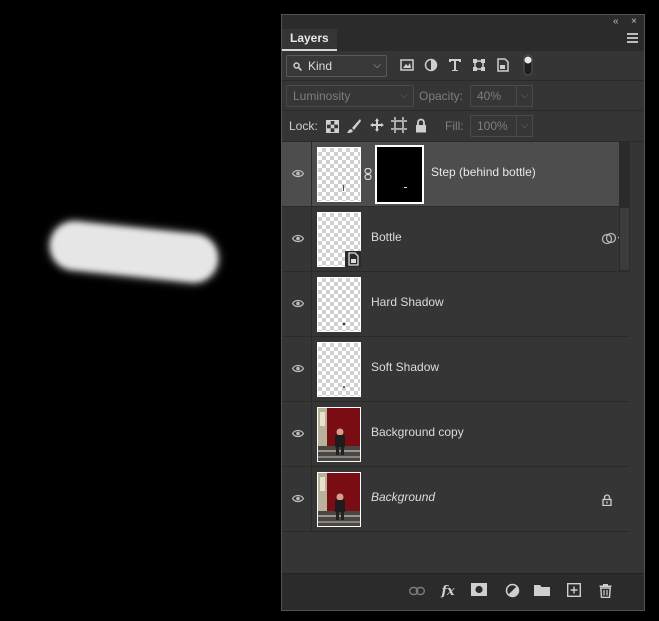 Image resolution: width=659 pixels, height=621 pixels. Describe the element at coordinates (431, 65) in the screenshot. I see `adjustment-filter-icon` at that location.